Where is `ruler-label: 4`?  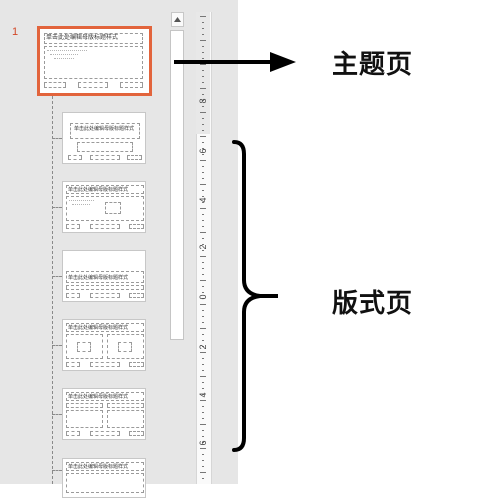
ruler-label: 4 is located at coordinates (203, 395).